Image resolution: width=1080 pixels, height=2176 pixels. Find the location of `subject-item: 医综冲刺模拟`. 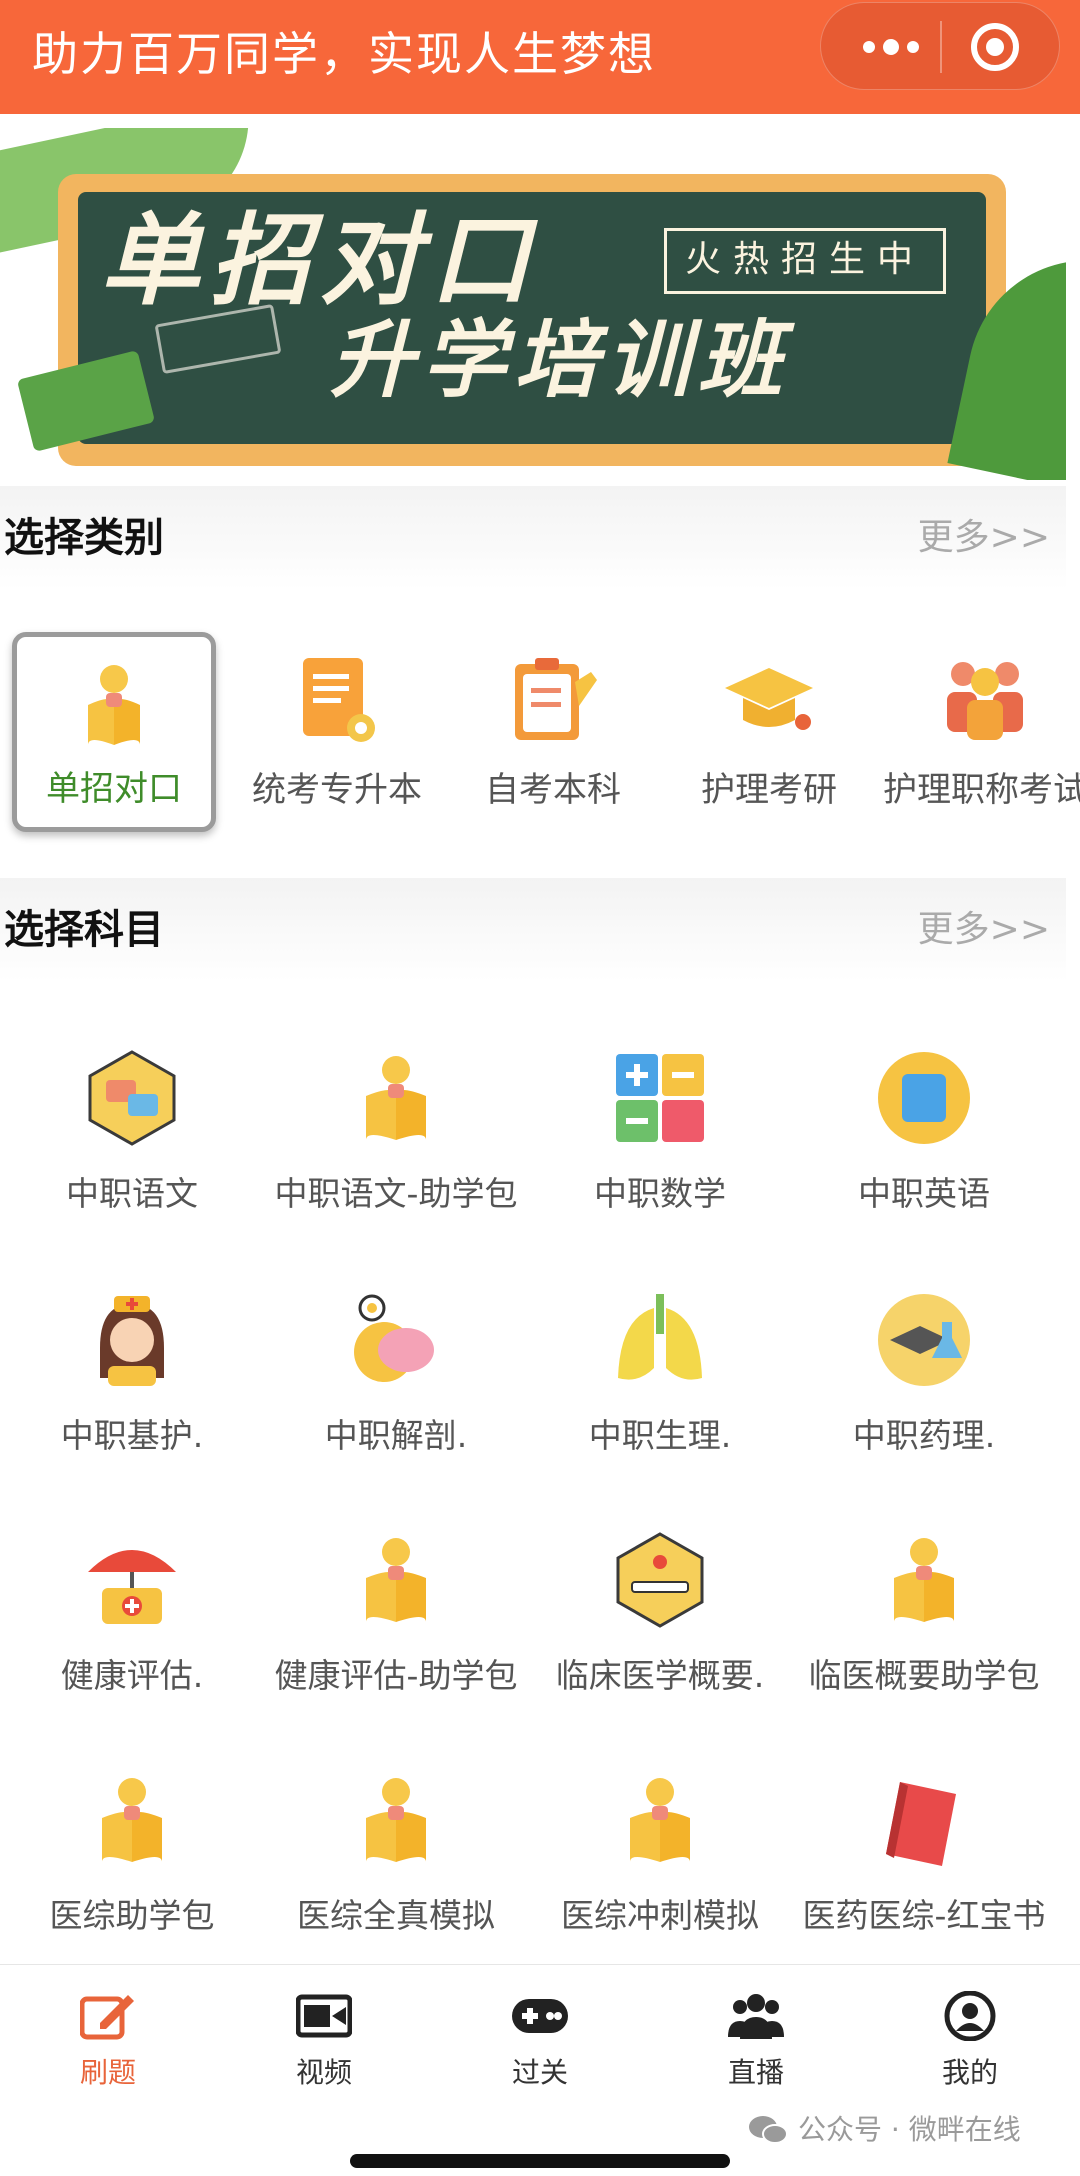

subject-item: 医综冲刺模拟 is located at coordinates (660, 1872).